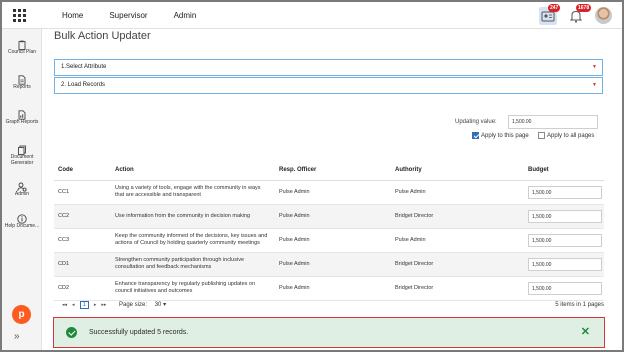 The height and width of the screenshot is (352, 624). I want to click on apps-grid-icon, so click(19, 15).